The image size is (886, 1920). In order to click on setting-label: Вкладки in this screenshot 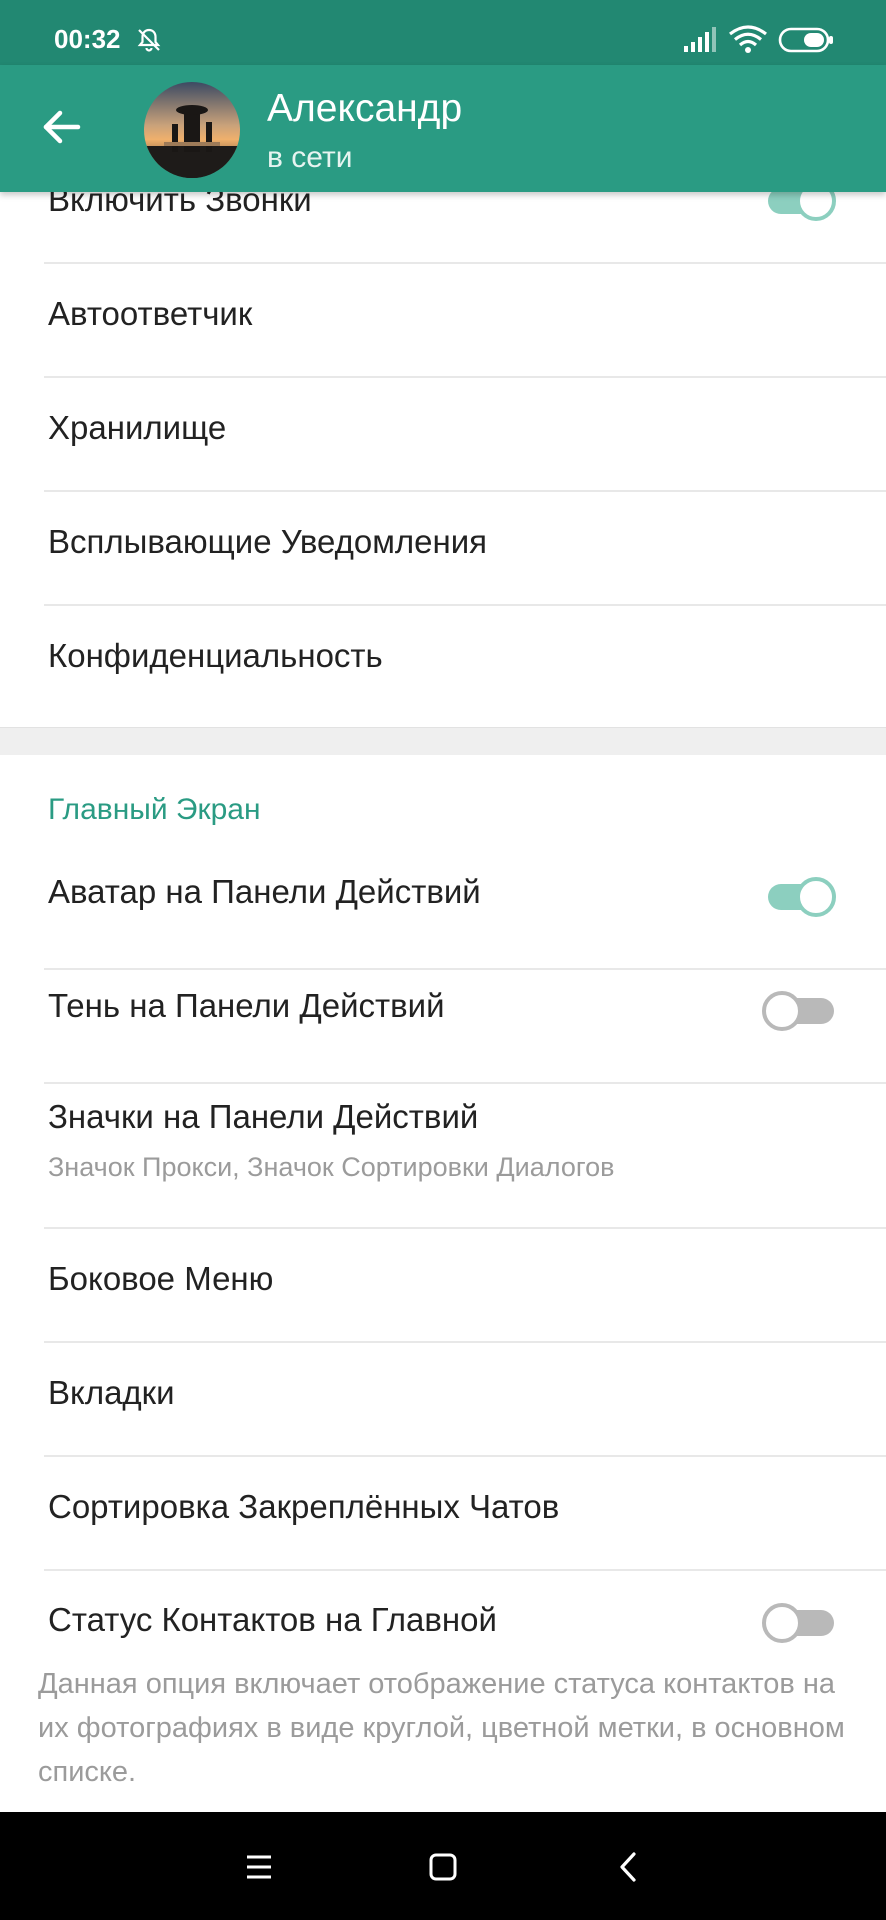, I will do `click(111, 1392)`.